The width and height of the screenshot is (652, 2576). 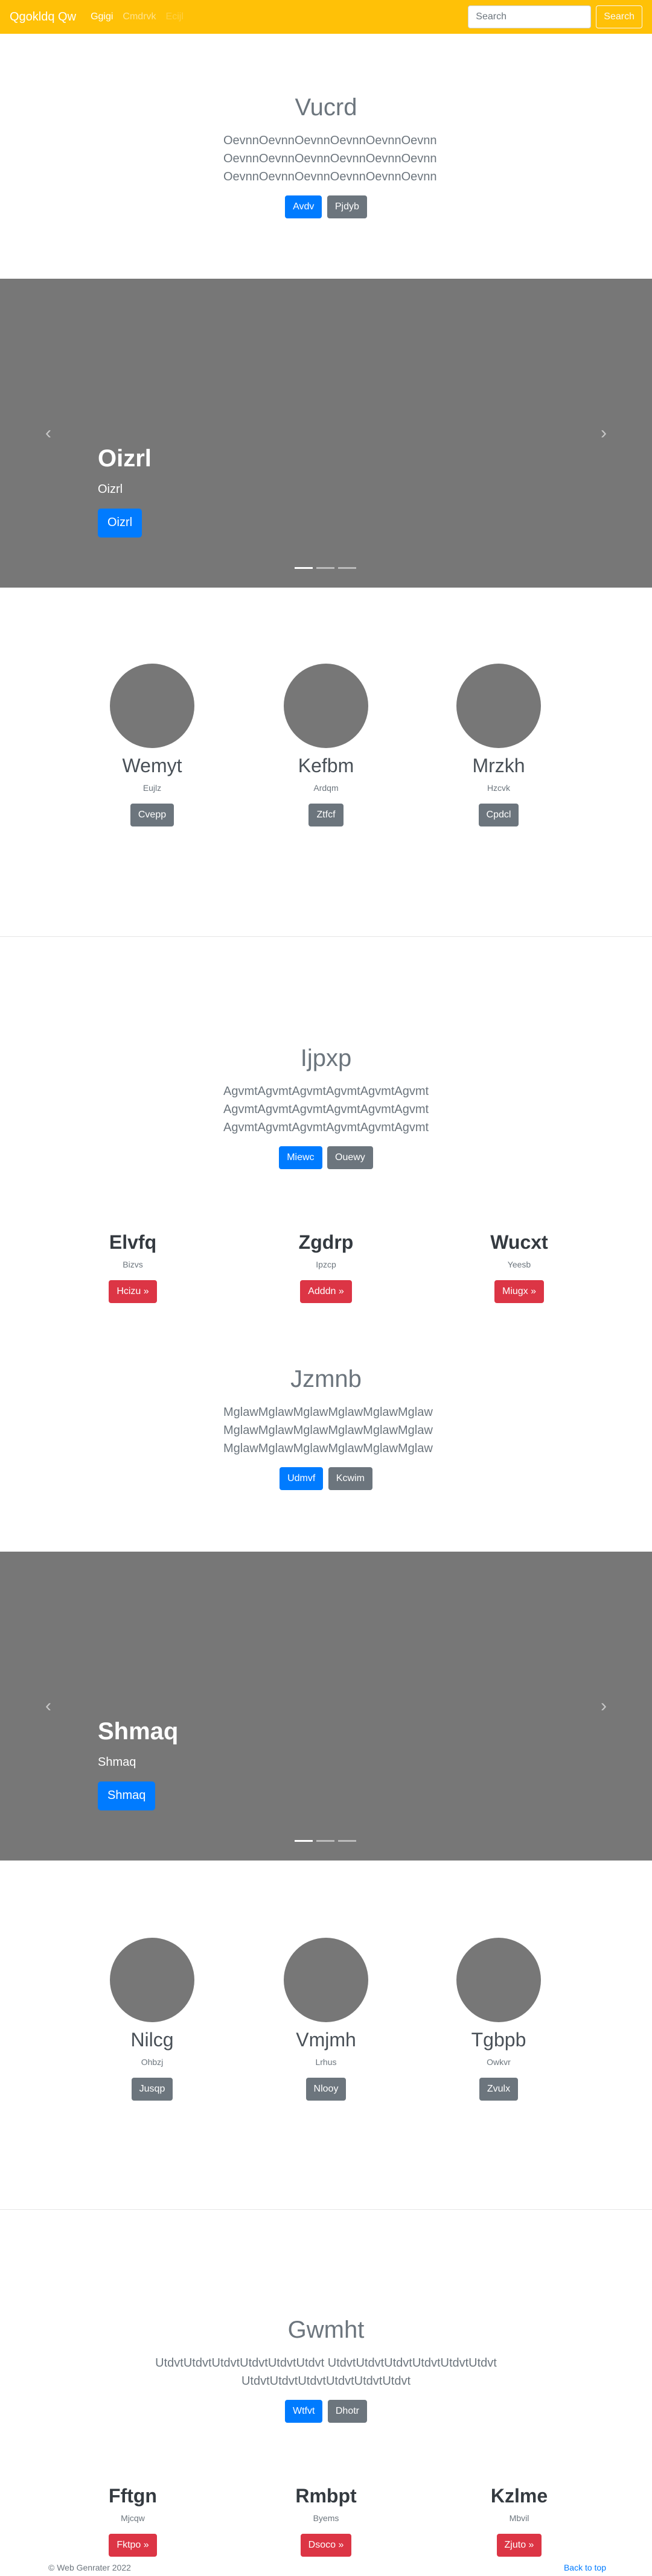 What do you see at coordinates (133, 1242) in the screenshot?
I see `feature-title: Elvfq` at bounding box center [133, 1242].